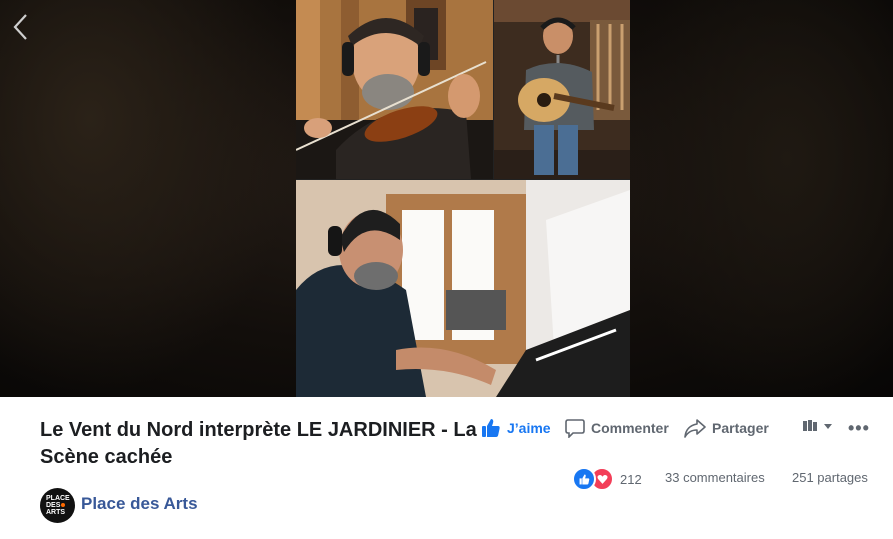 The image size is (893, 539). I want to click on comment-label: Commenter, so click(630, 428).